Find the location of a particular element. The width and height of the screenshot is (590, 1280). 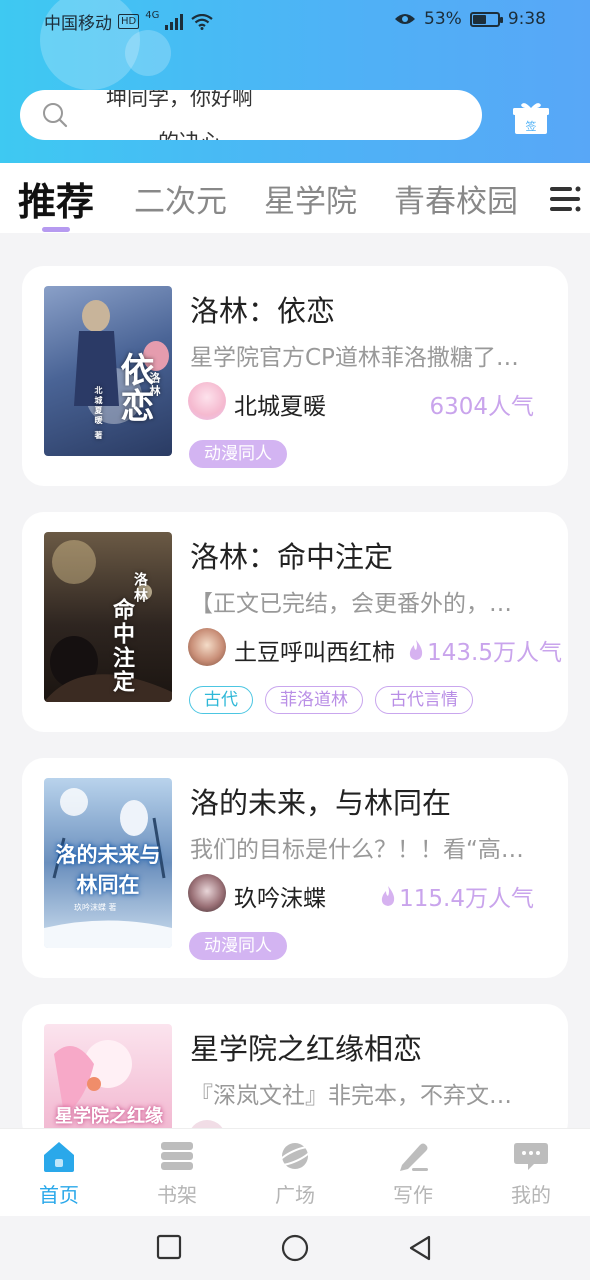

author-row: 土豆呼叫西红柿 143.5万人气 is located at coordinates (378, 648).